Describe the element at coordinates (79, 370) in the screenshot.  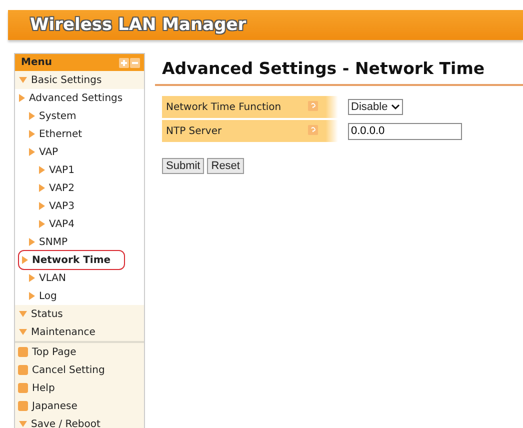
I see `menu-link: Cancel Setting` at that location.